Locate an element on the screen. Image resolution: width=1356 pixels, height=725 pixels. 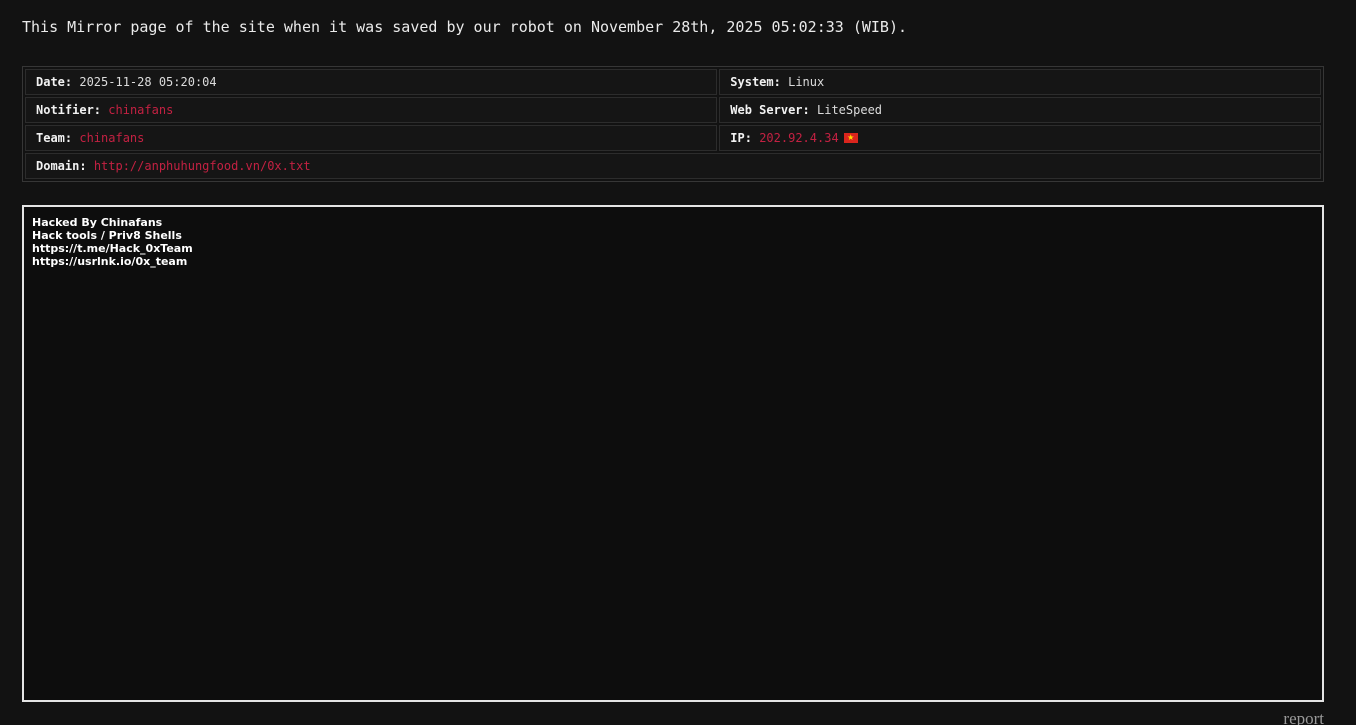
team-link: chinafans is located at coordinates (111, 138).